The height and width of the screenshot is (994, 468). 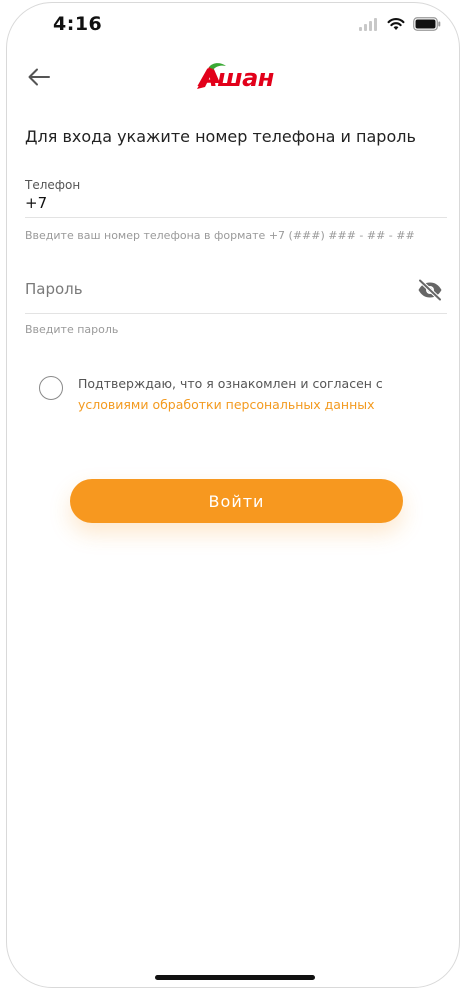 I want to click on login-button: Войти, so click(x=236, y=501).